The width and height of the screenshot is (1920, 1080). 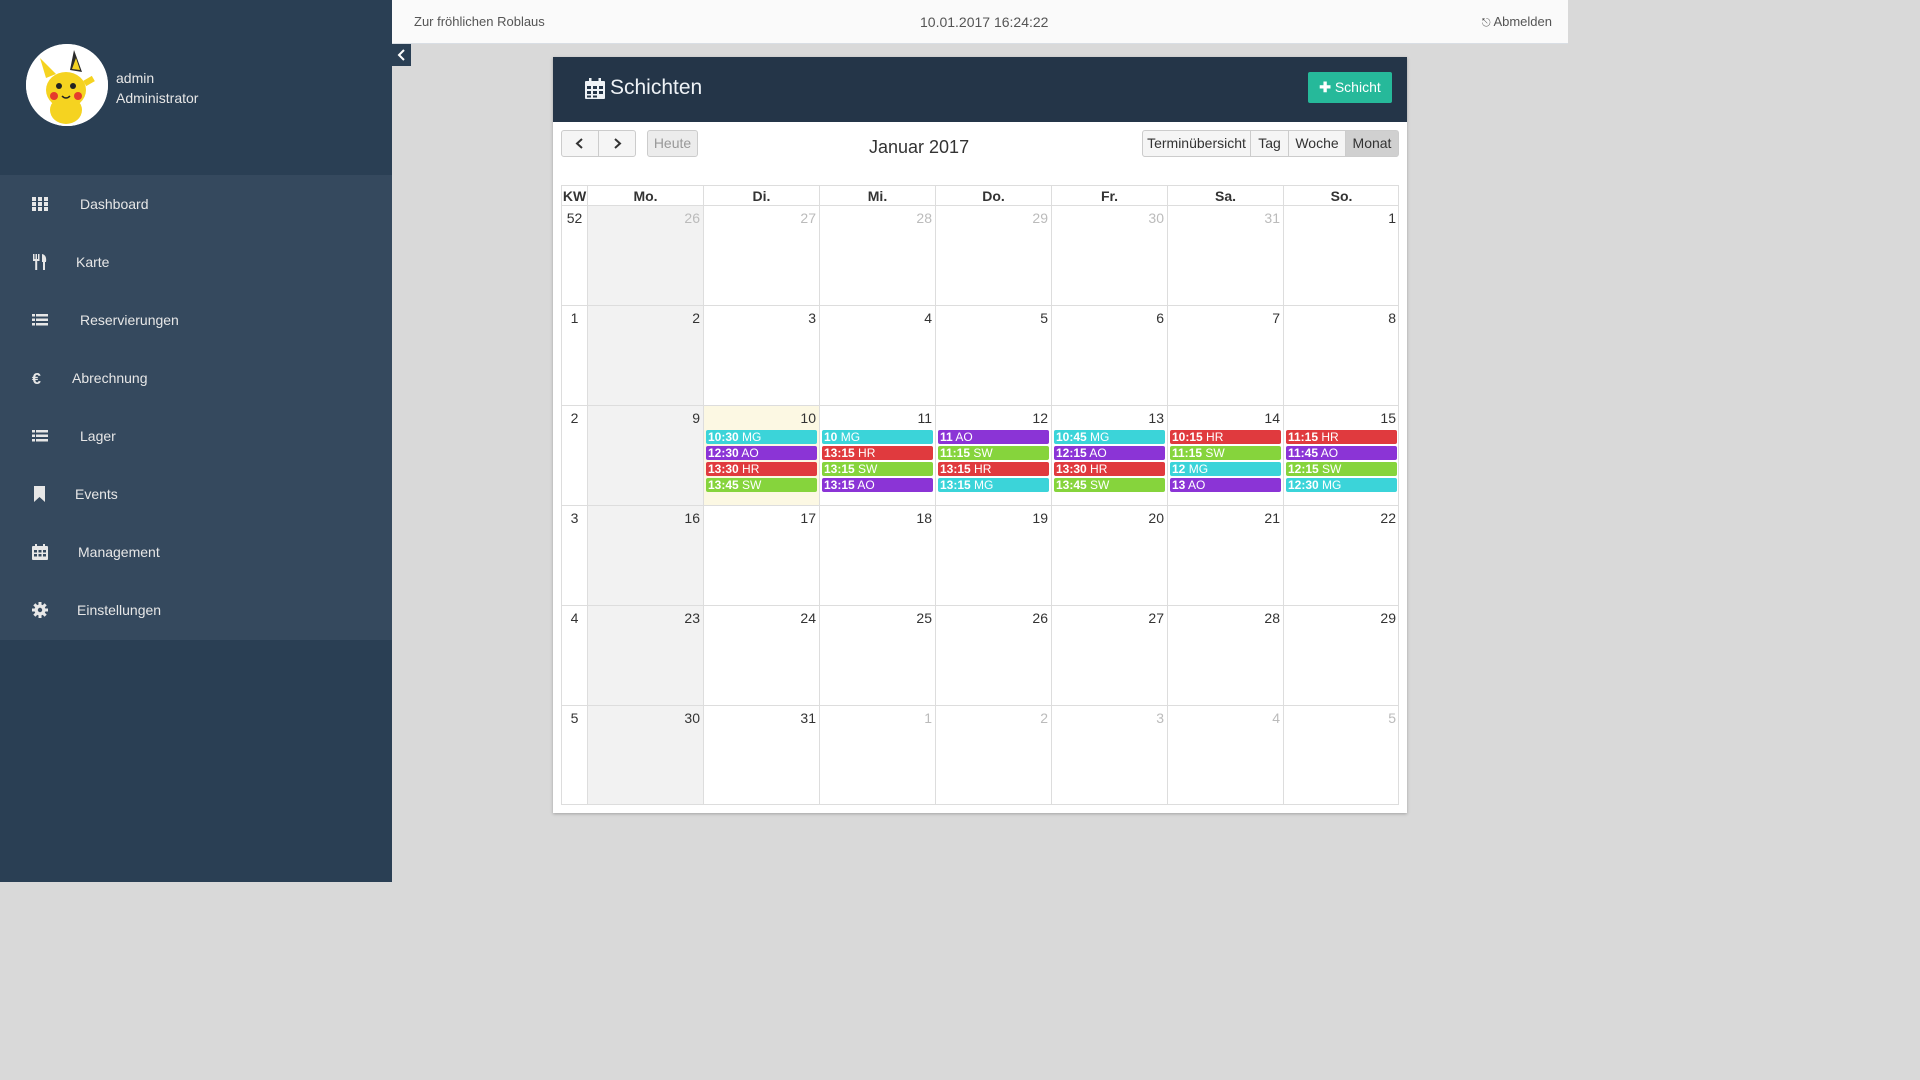 I want to click on sidebar-item-dashboard: Dashboard, so click(x=196, y=204).